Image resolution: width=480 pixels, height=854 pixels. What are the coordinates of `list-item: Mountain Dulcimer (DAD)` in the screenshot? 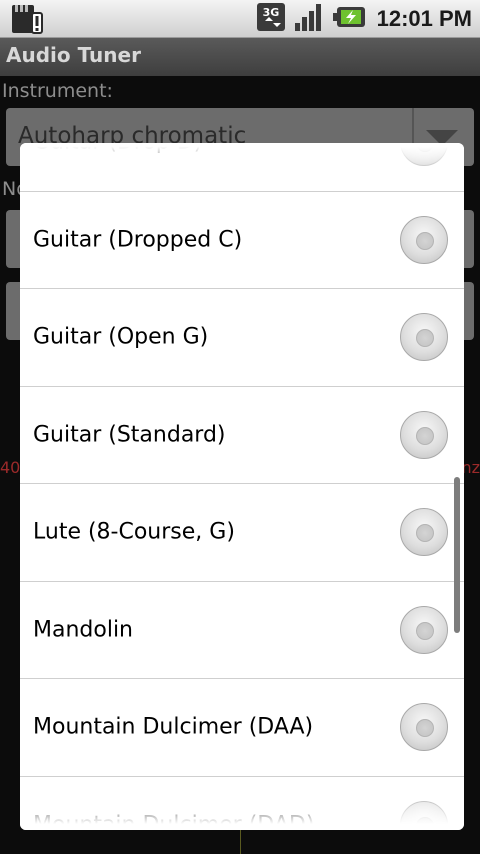 It's located at (242, 803).